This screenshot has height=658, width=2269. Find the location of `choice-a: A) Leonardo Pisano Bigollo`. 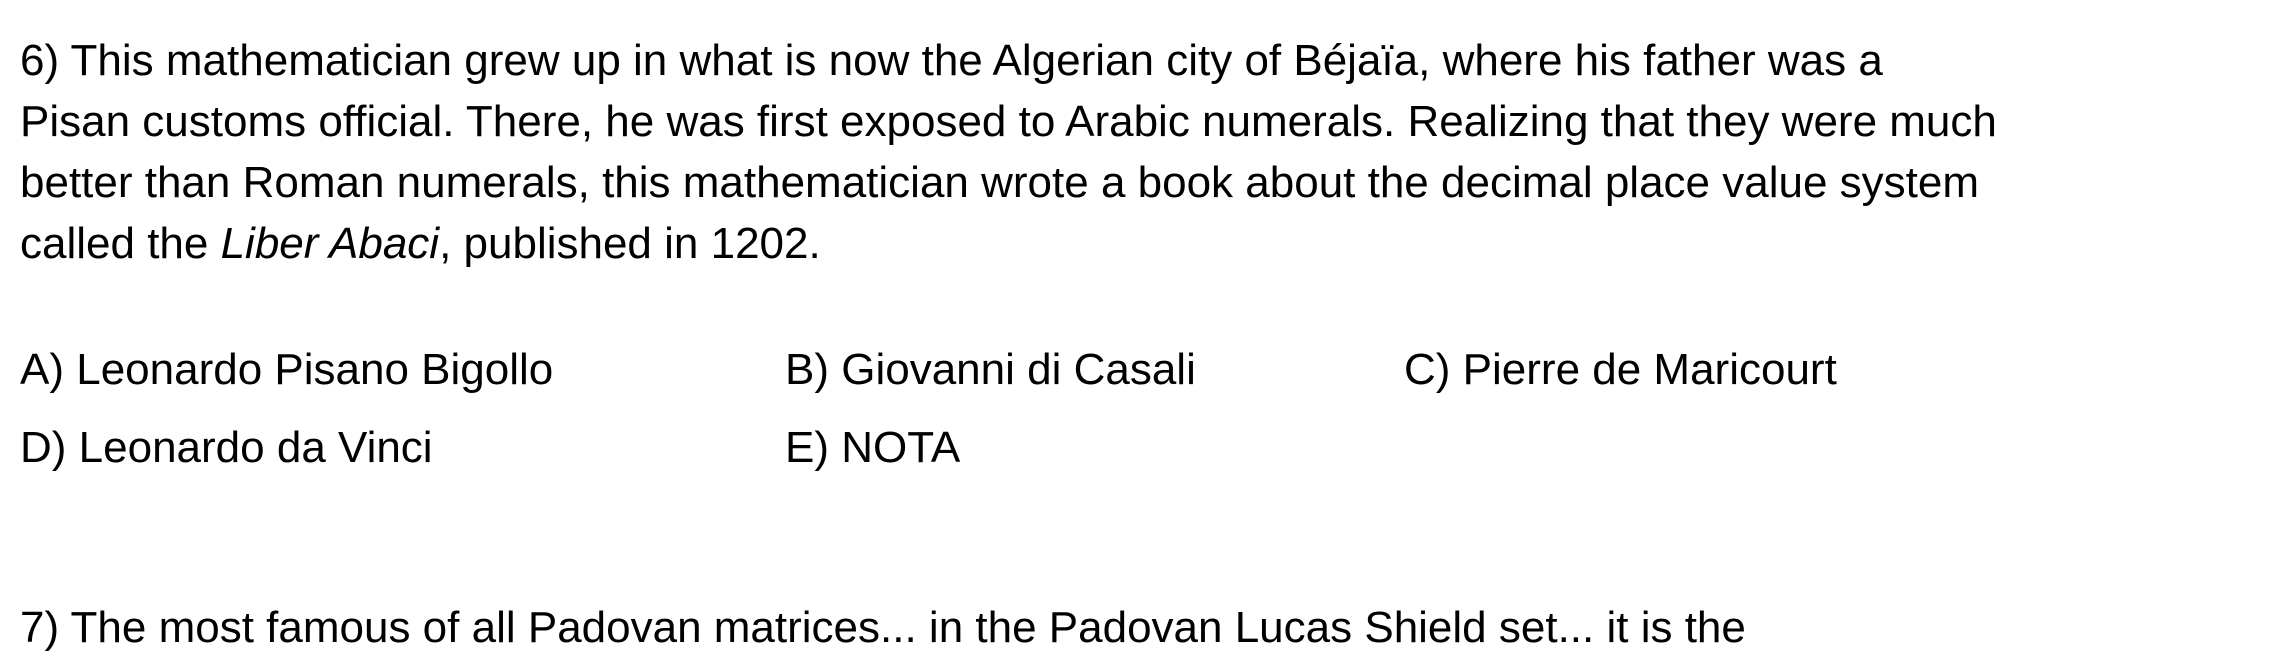

choice-a: A) Leonardo Pisano Bigollo is located at coordinates (286, 369).